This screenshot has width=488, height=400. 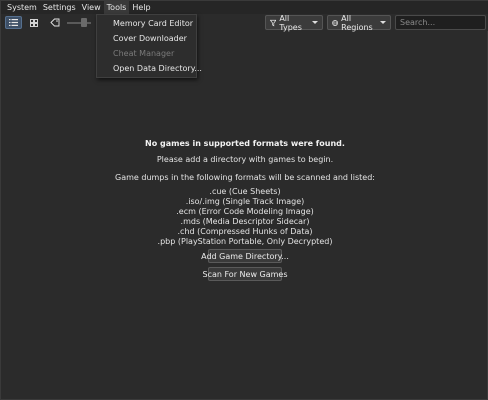 I want to click on tag-icon, so click(x=54, y=22).